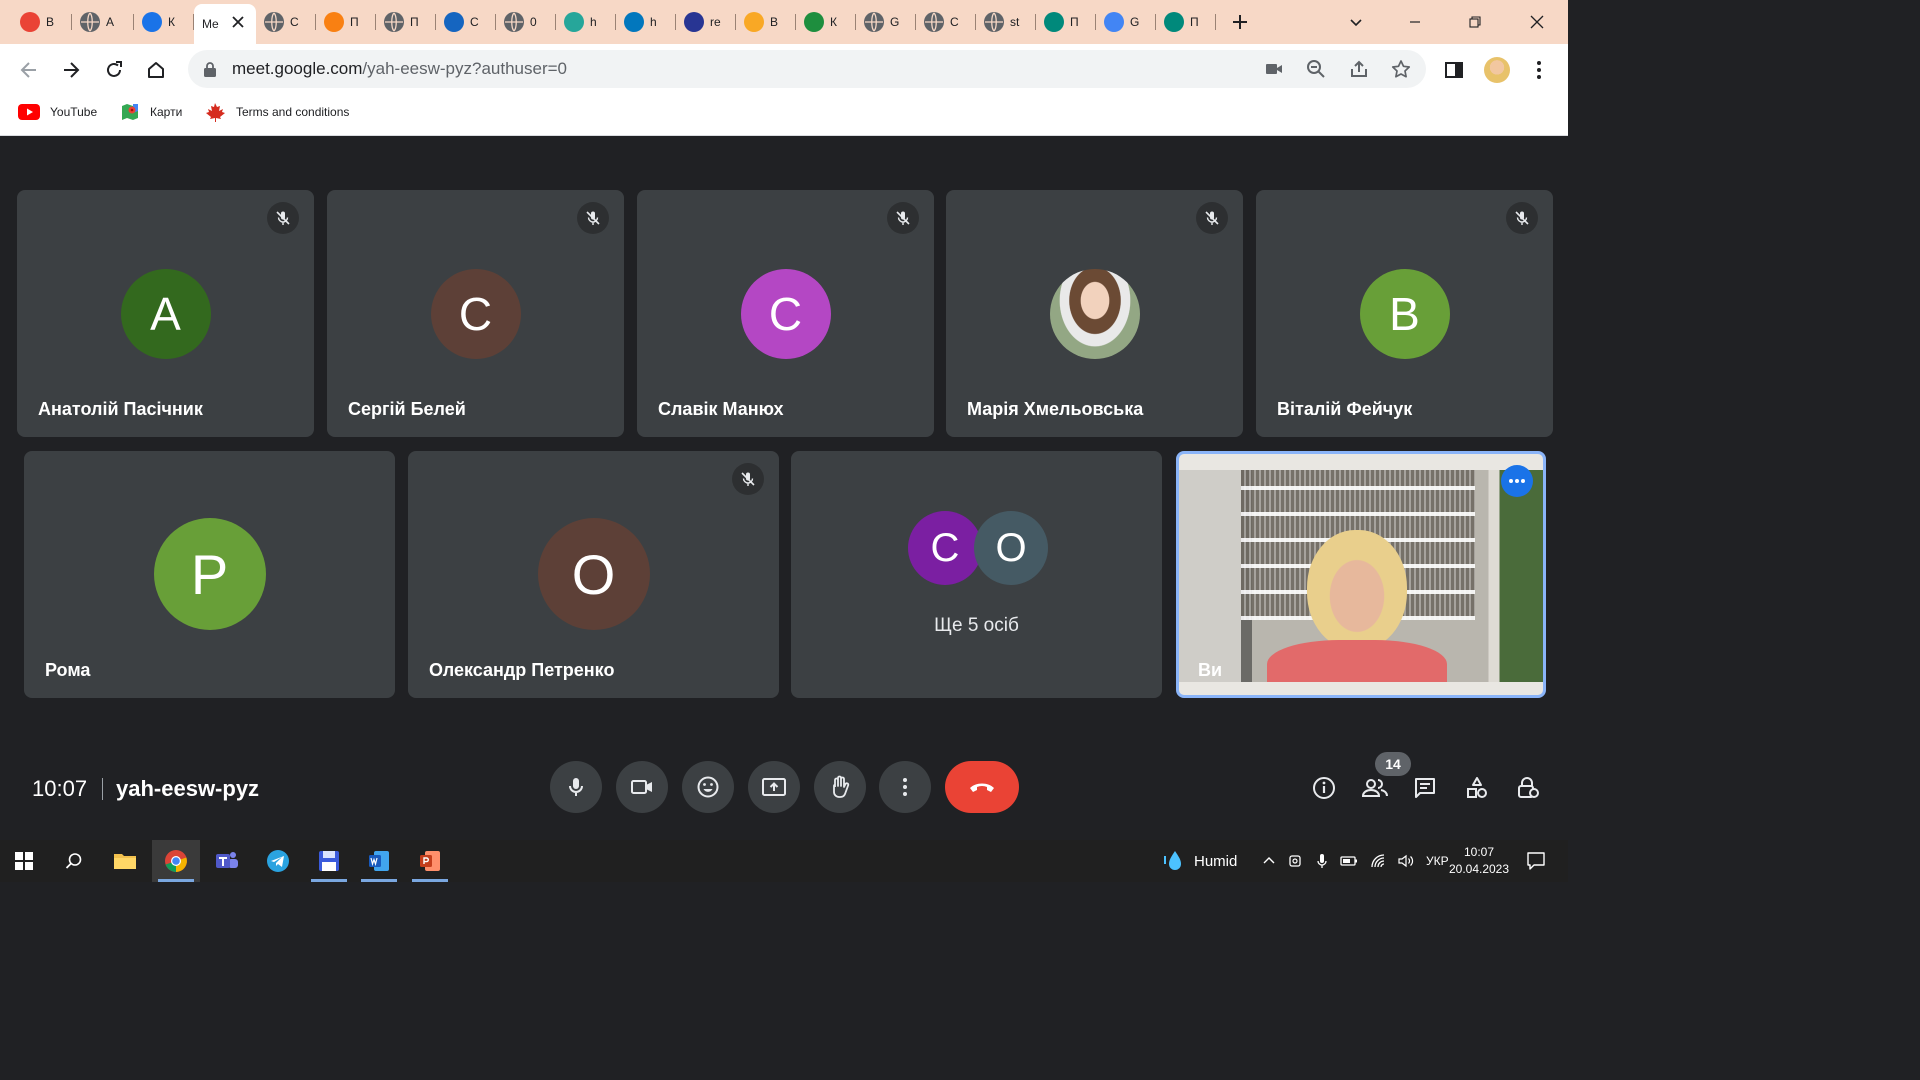  I want to click on maps-pin-icon, so click(130, 112).